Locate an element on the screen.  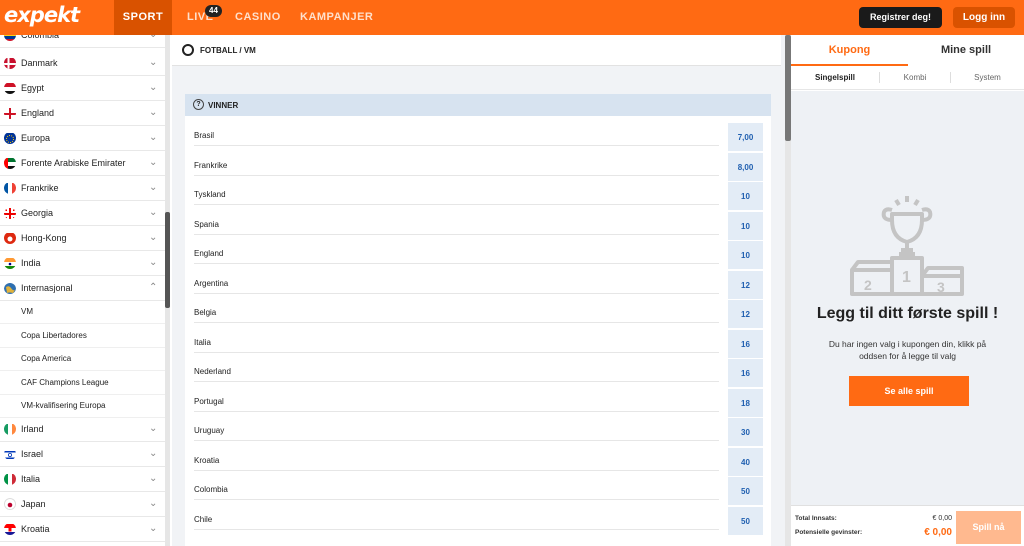
potential-win-label: Potensielle gevinster: is located at coordinates (829, 532).